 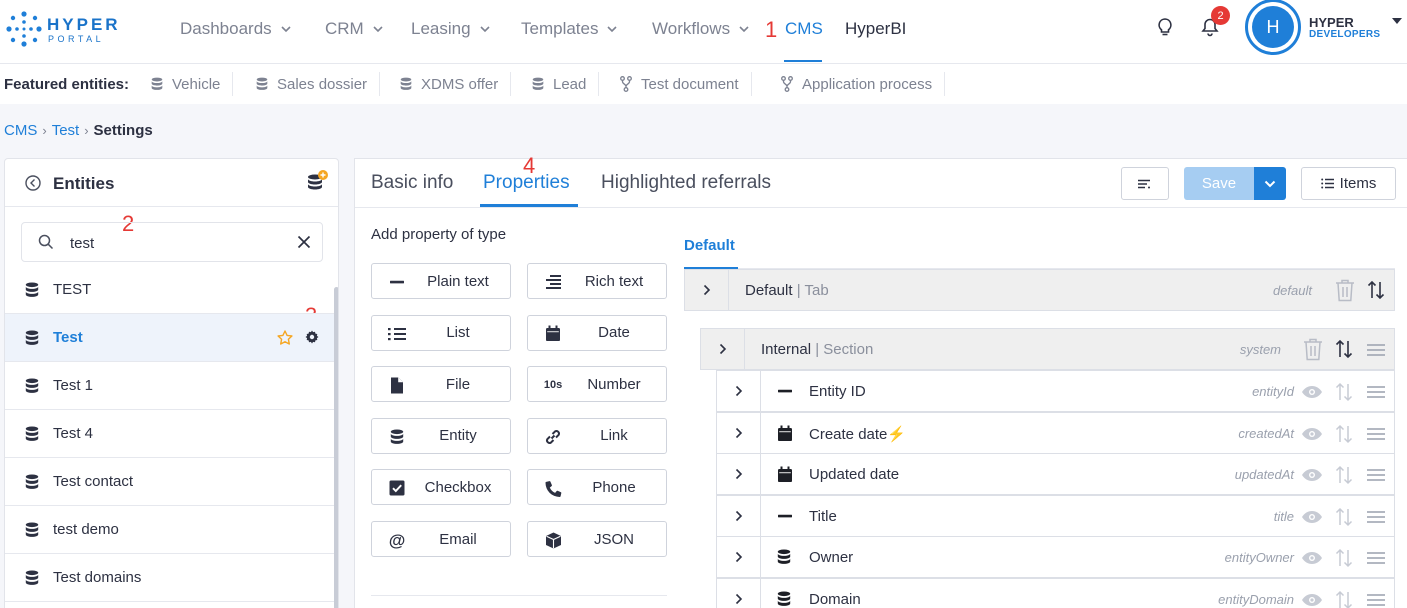 What do you see at coordinates (33, 183) in the screenshot?
I see `back-circle-icon` at bounding box center [33, 183].